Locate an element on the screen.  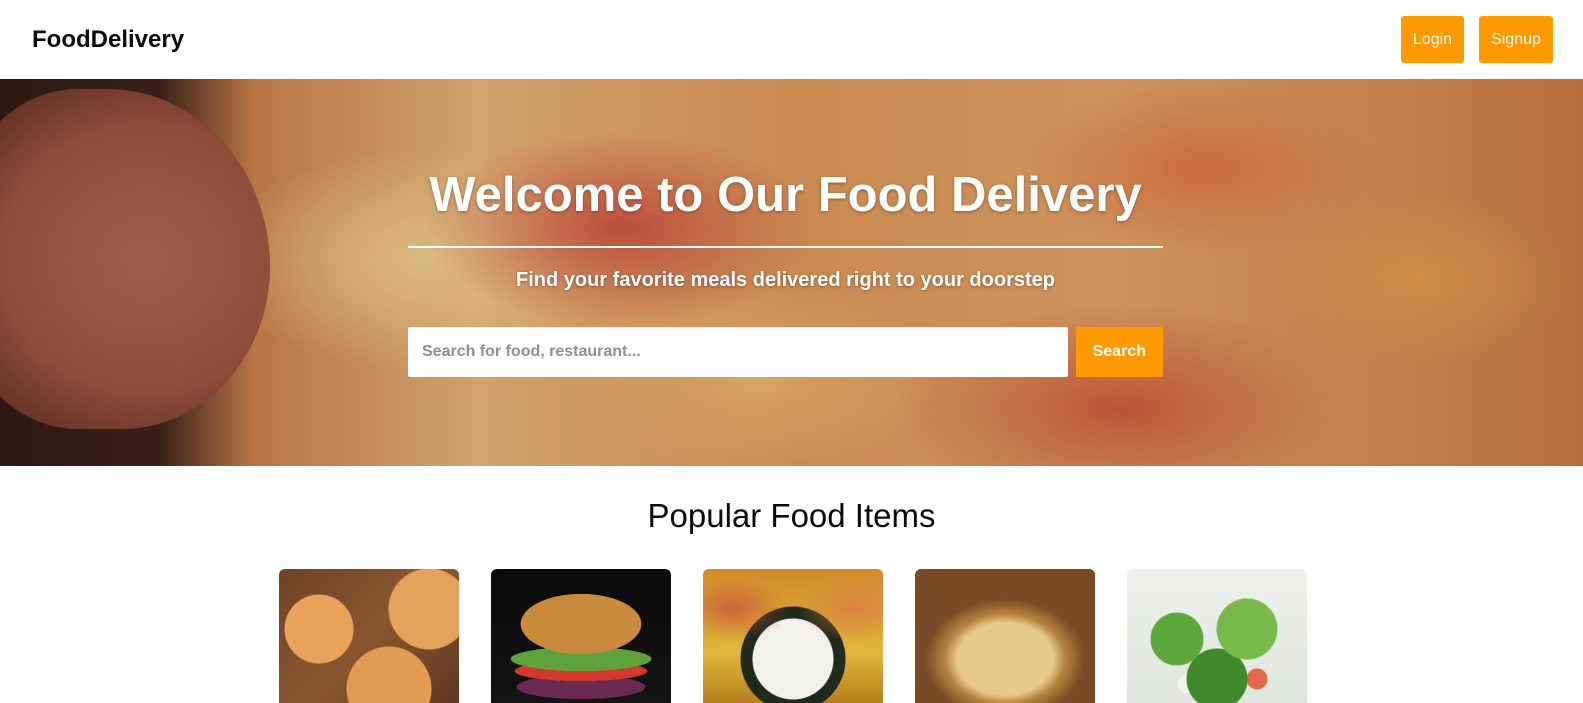
food-card-pasta is located at coordinates (1005, 636).